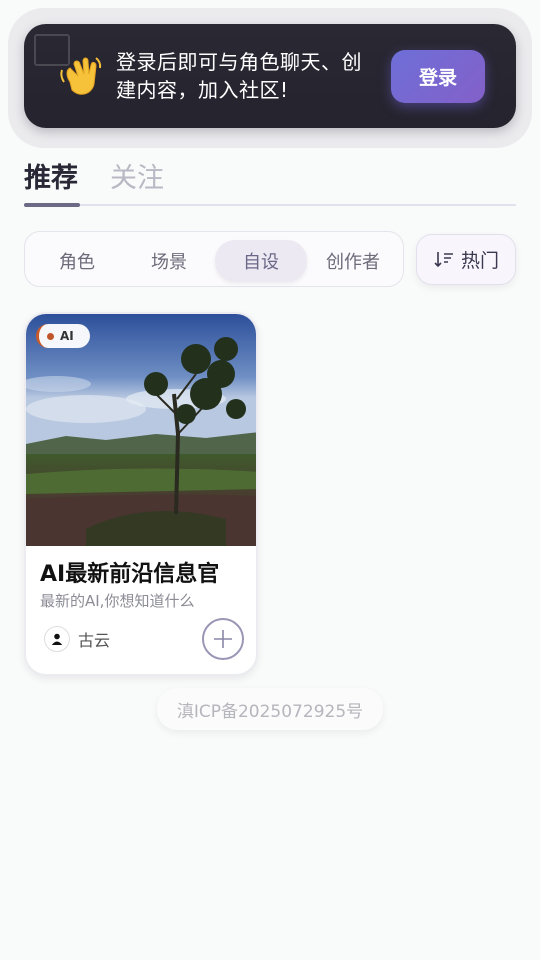 Image resolution: width=540 pixels, height=960 pixels. I want to click on login-banner: 登录后即可与角色聊天、创建内容，加入社区! 登录, so click(270, 76).